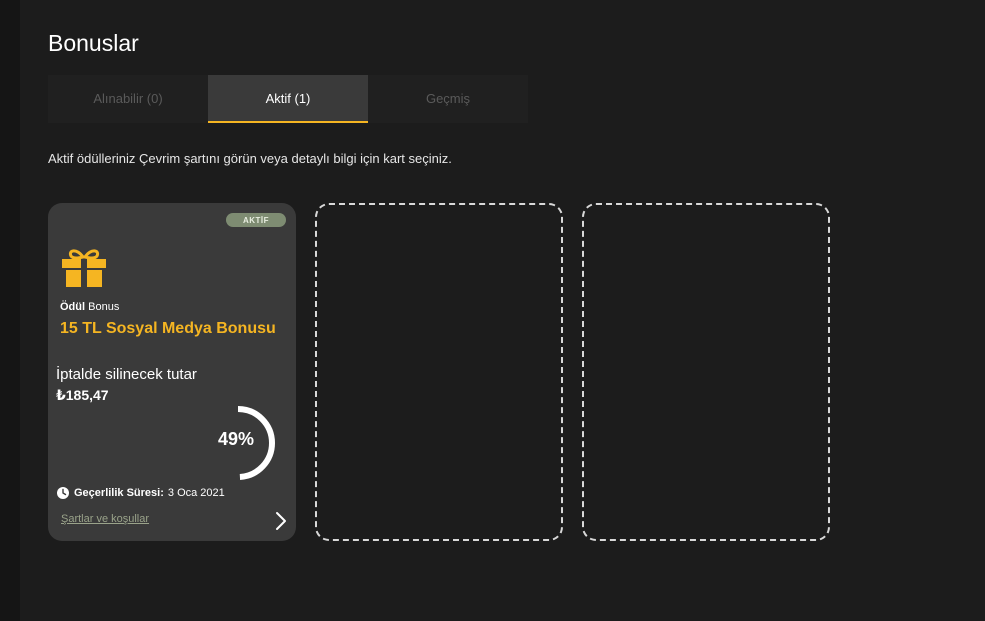 The image size is (985, 621). Describe the element at coordinates (104, 307) in the screenshot. I see `reward-type: Bonus` at that location.